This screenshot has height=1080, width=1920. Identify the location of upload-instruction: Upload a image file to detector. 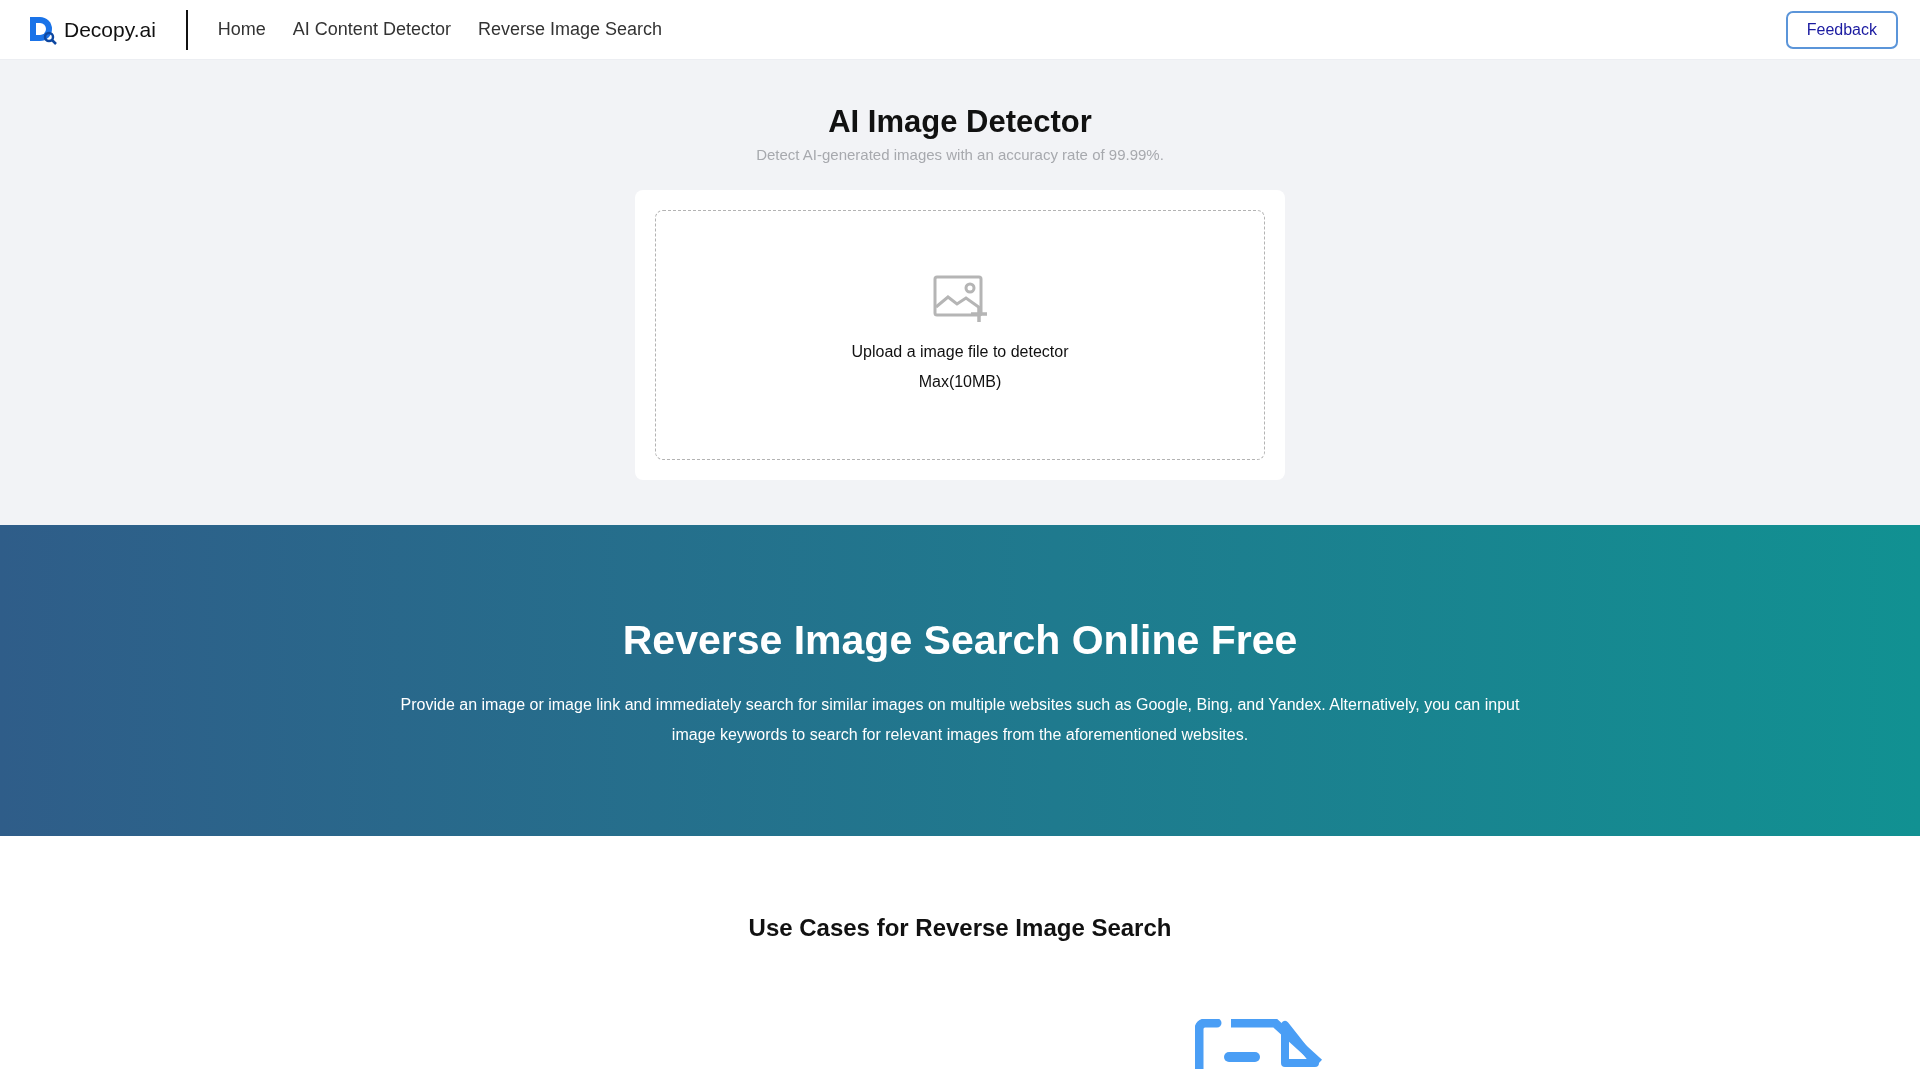
(960, 352).